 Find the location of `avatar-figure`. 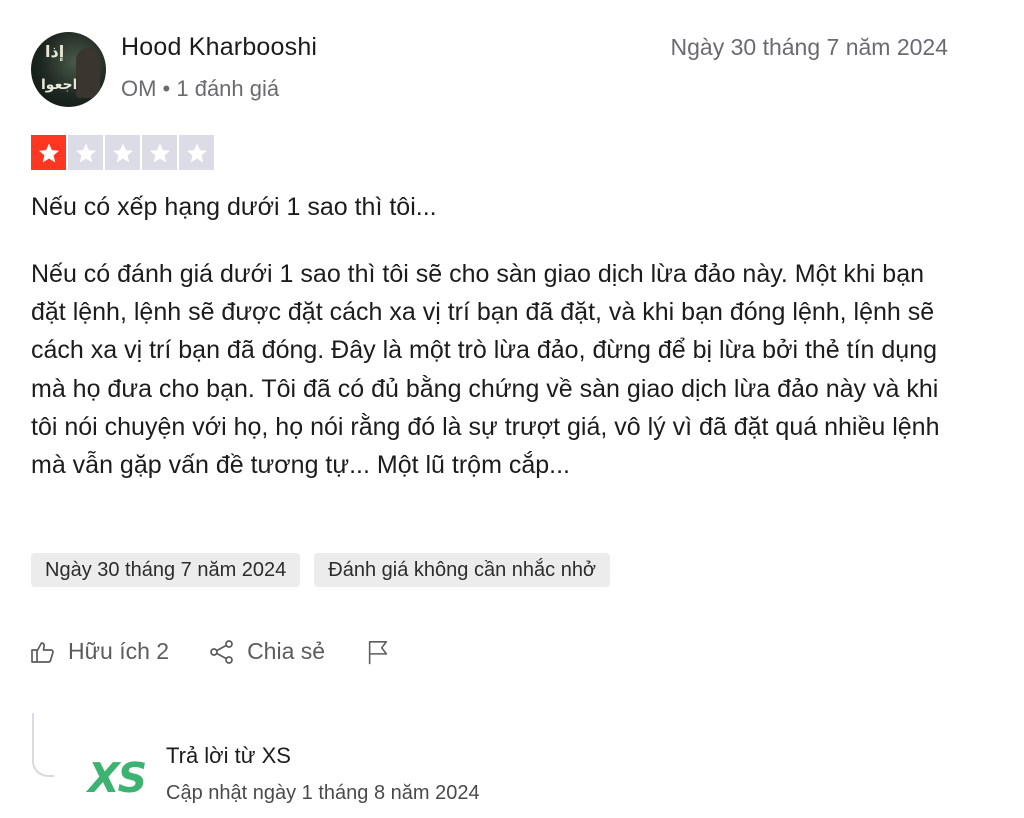

avatar-figure is located at coordinates (88, 73).